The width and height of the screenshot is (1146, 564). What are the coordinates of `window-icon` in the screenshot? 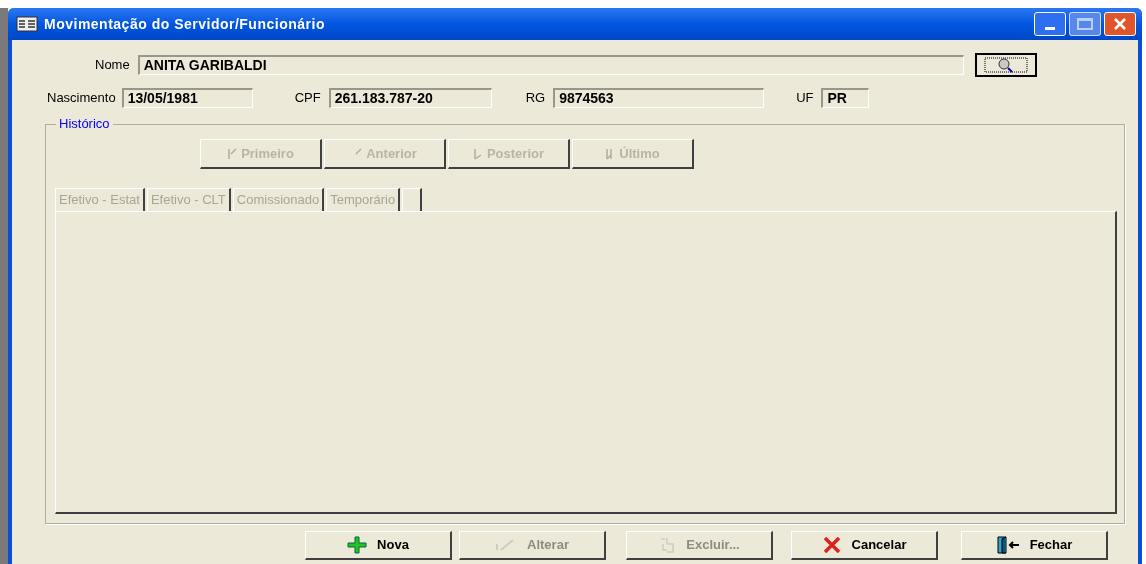 It's located at (27, 24).